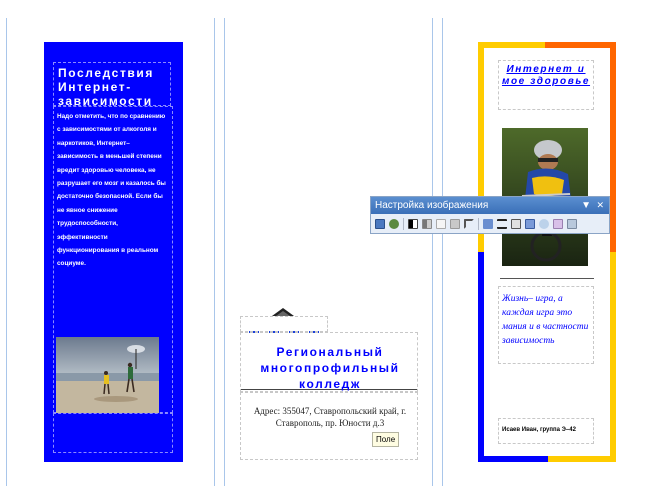  What do you see at coordinates (330, 368) in the screenshot?
I see `college-title: Региональный многопрофильный колледж` at bounding box center [330, 368].